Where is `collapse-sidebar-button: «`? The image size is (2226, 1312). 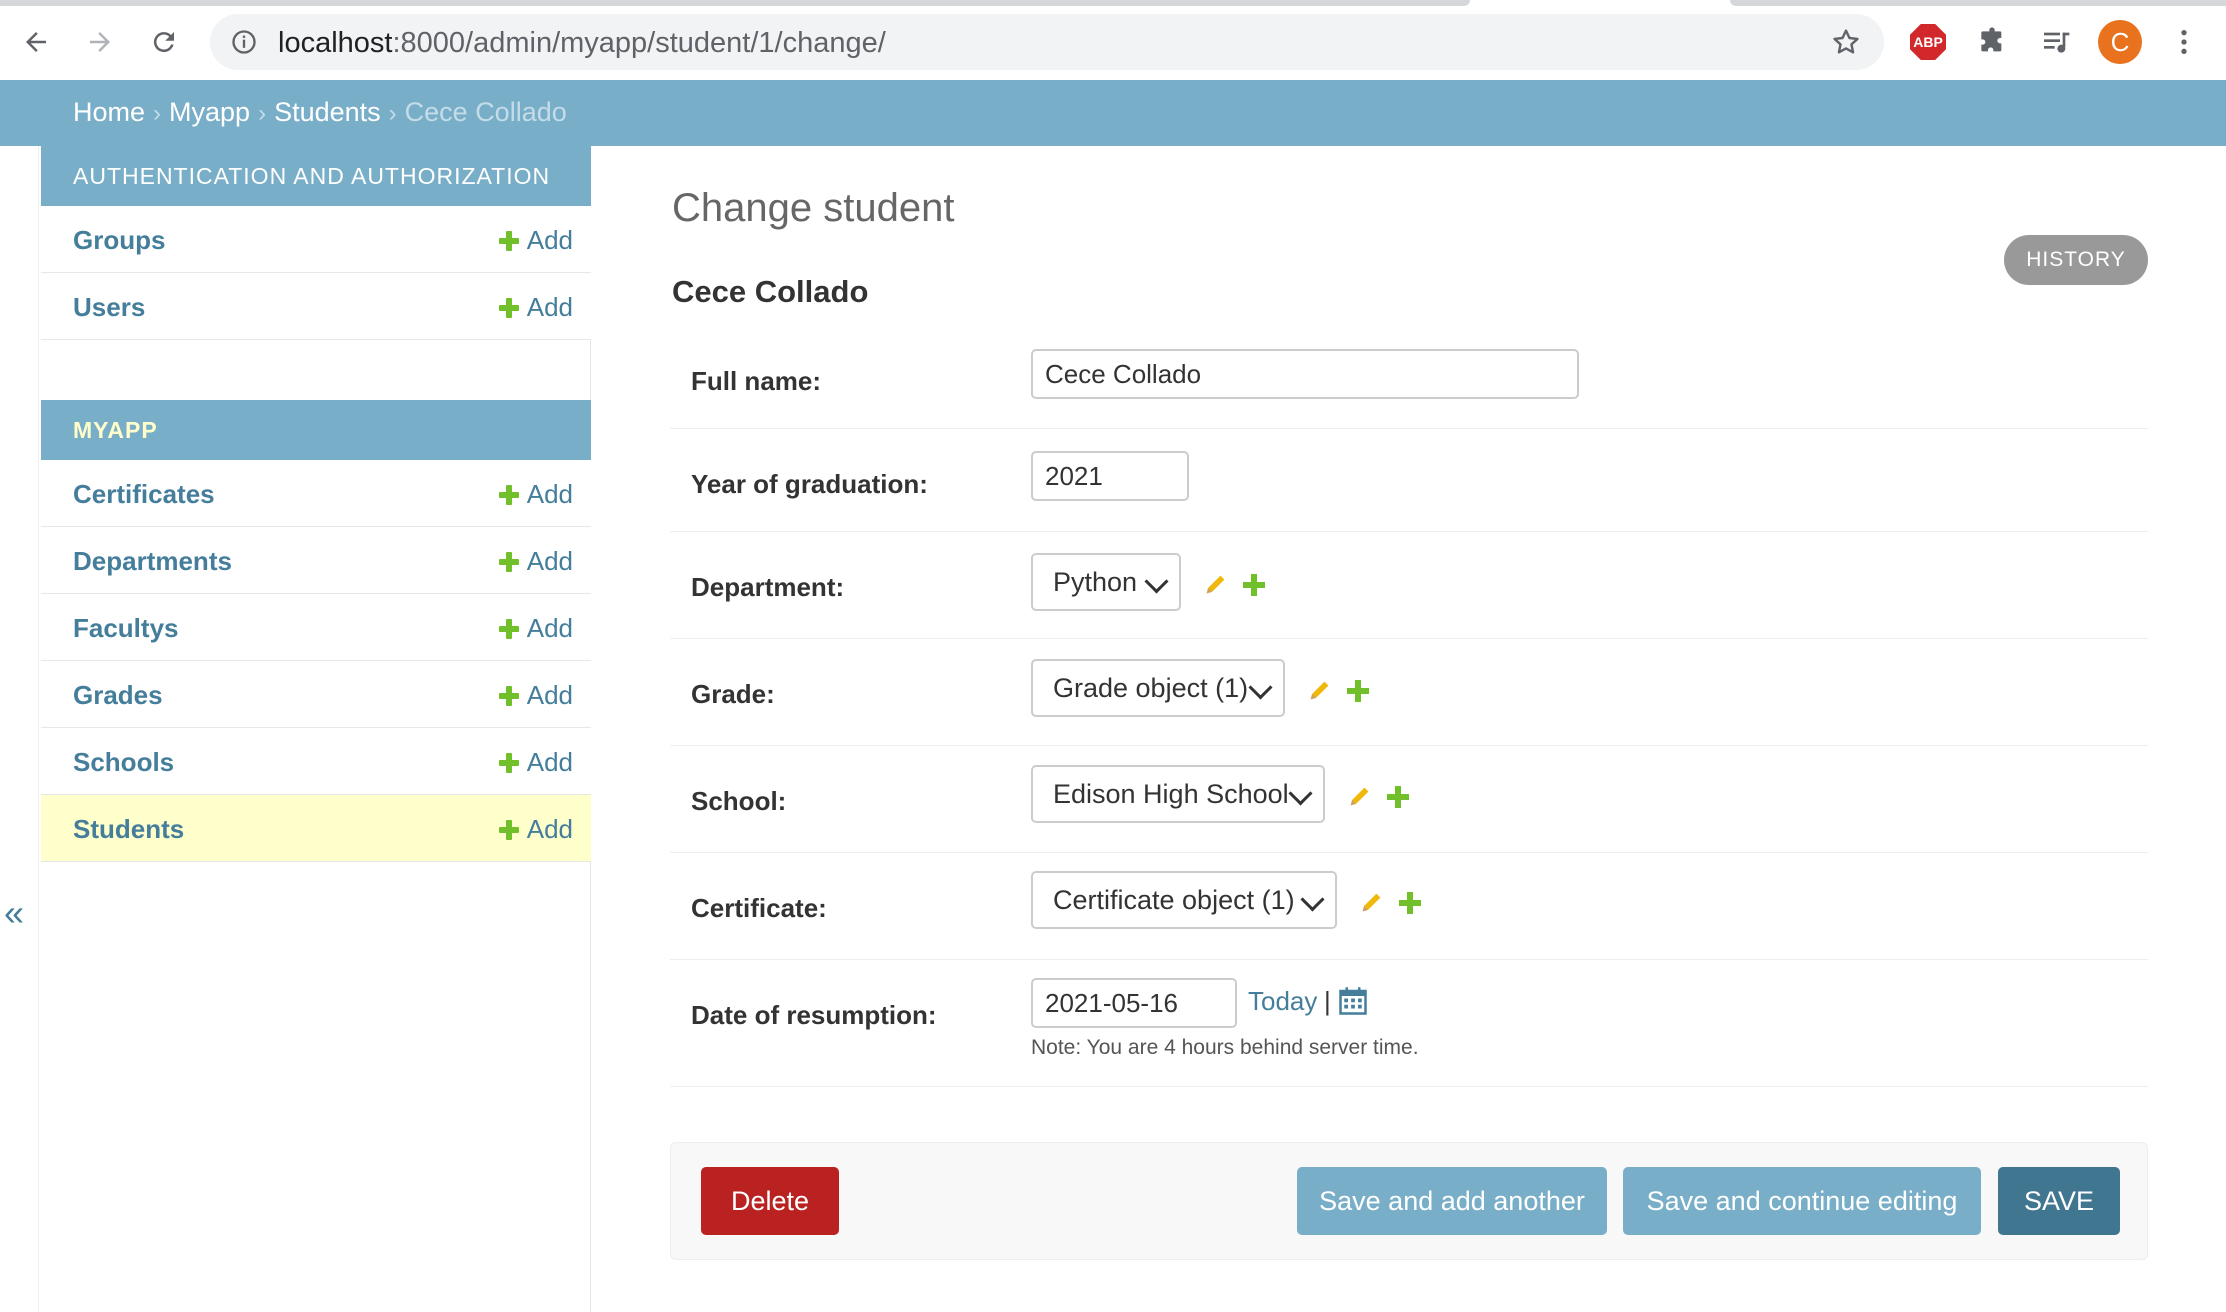 collapse-sidebar-button: « is located at coordinates (14, 913).